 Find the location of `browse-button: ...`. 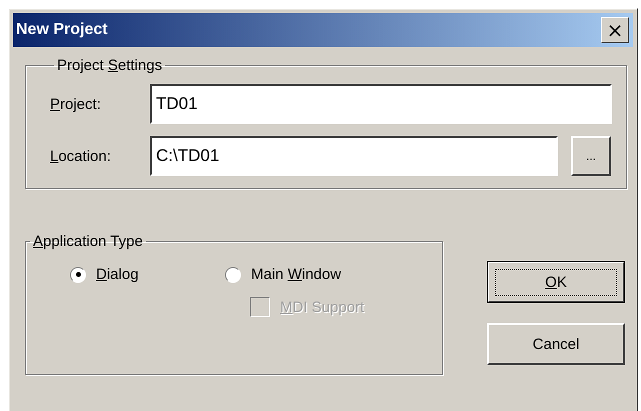

browse-button: ... is located at coordinates (591, 156).